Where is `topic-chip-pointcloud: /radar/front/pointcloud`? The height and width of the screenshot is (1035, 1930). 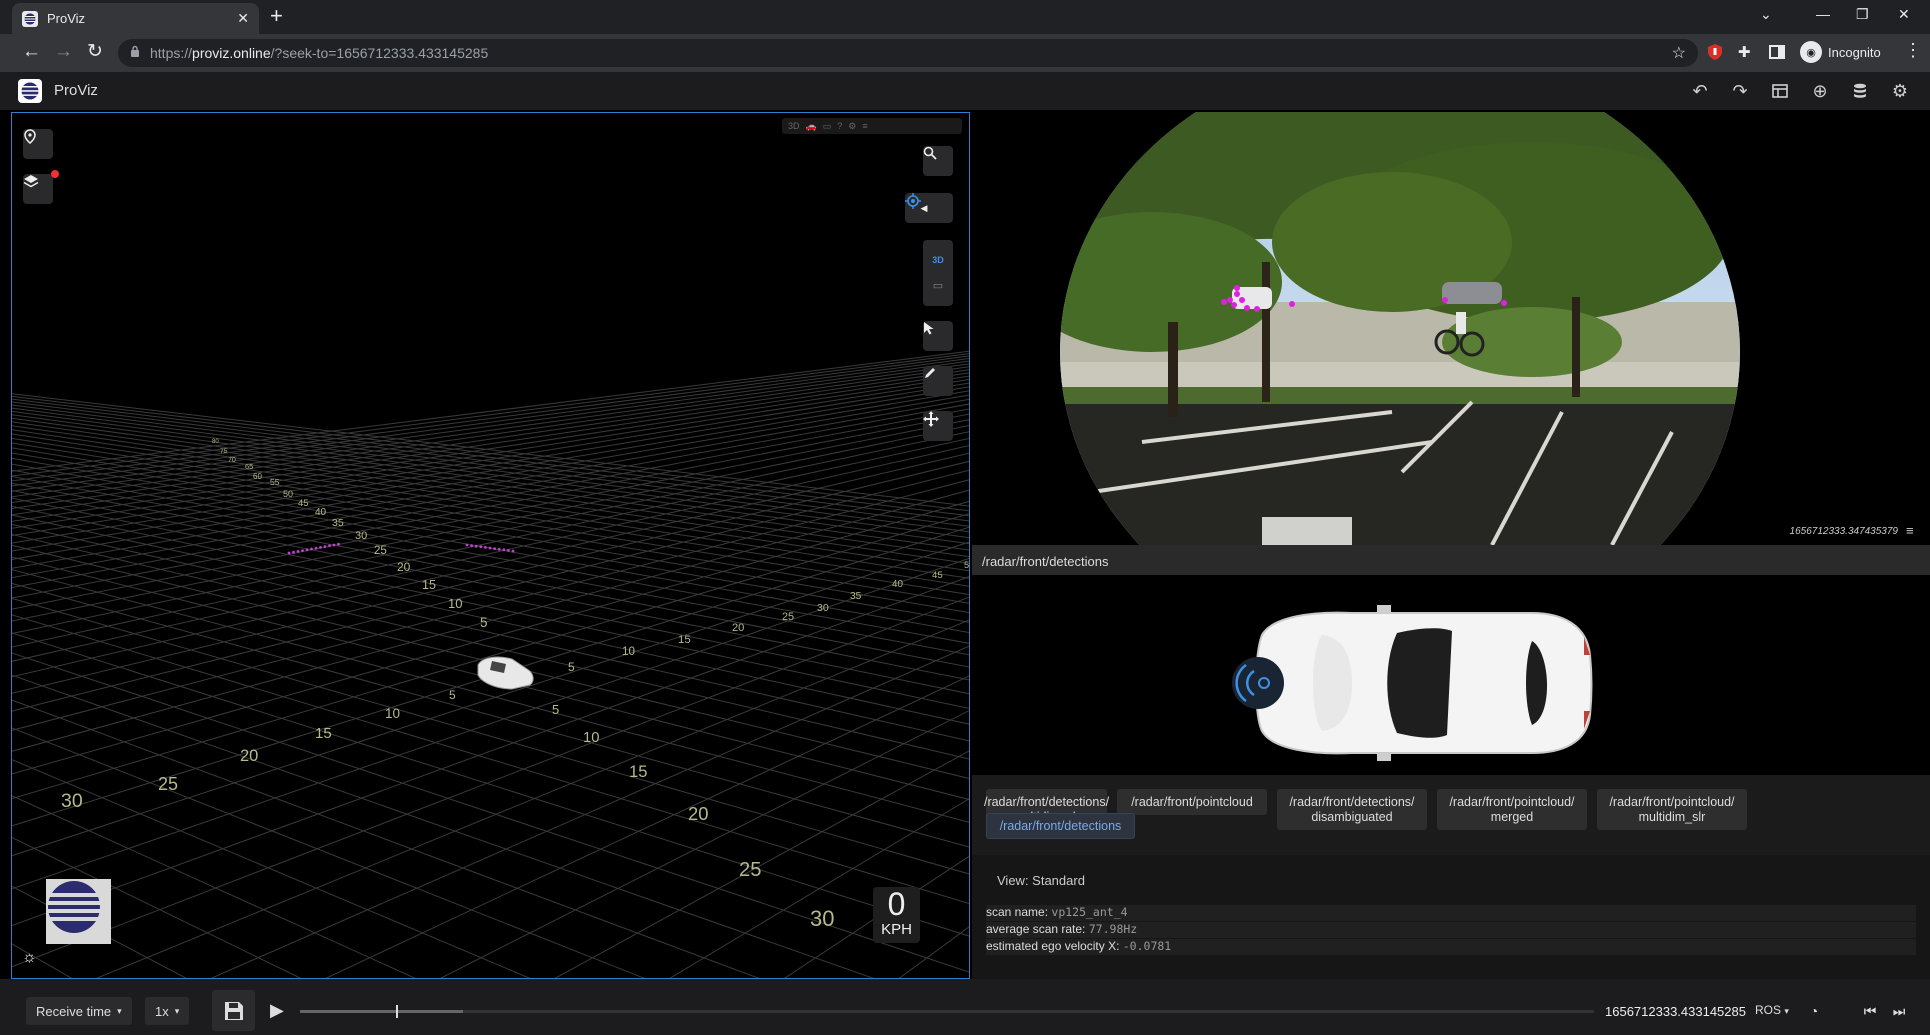 topic-chip-pointcloud: /radar/front/pointcloud is located at coordinates (1192, 802).